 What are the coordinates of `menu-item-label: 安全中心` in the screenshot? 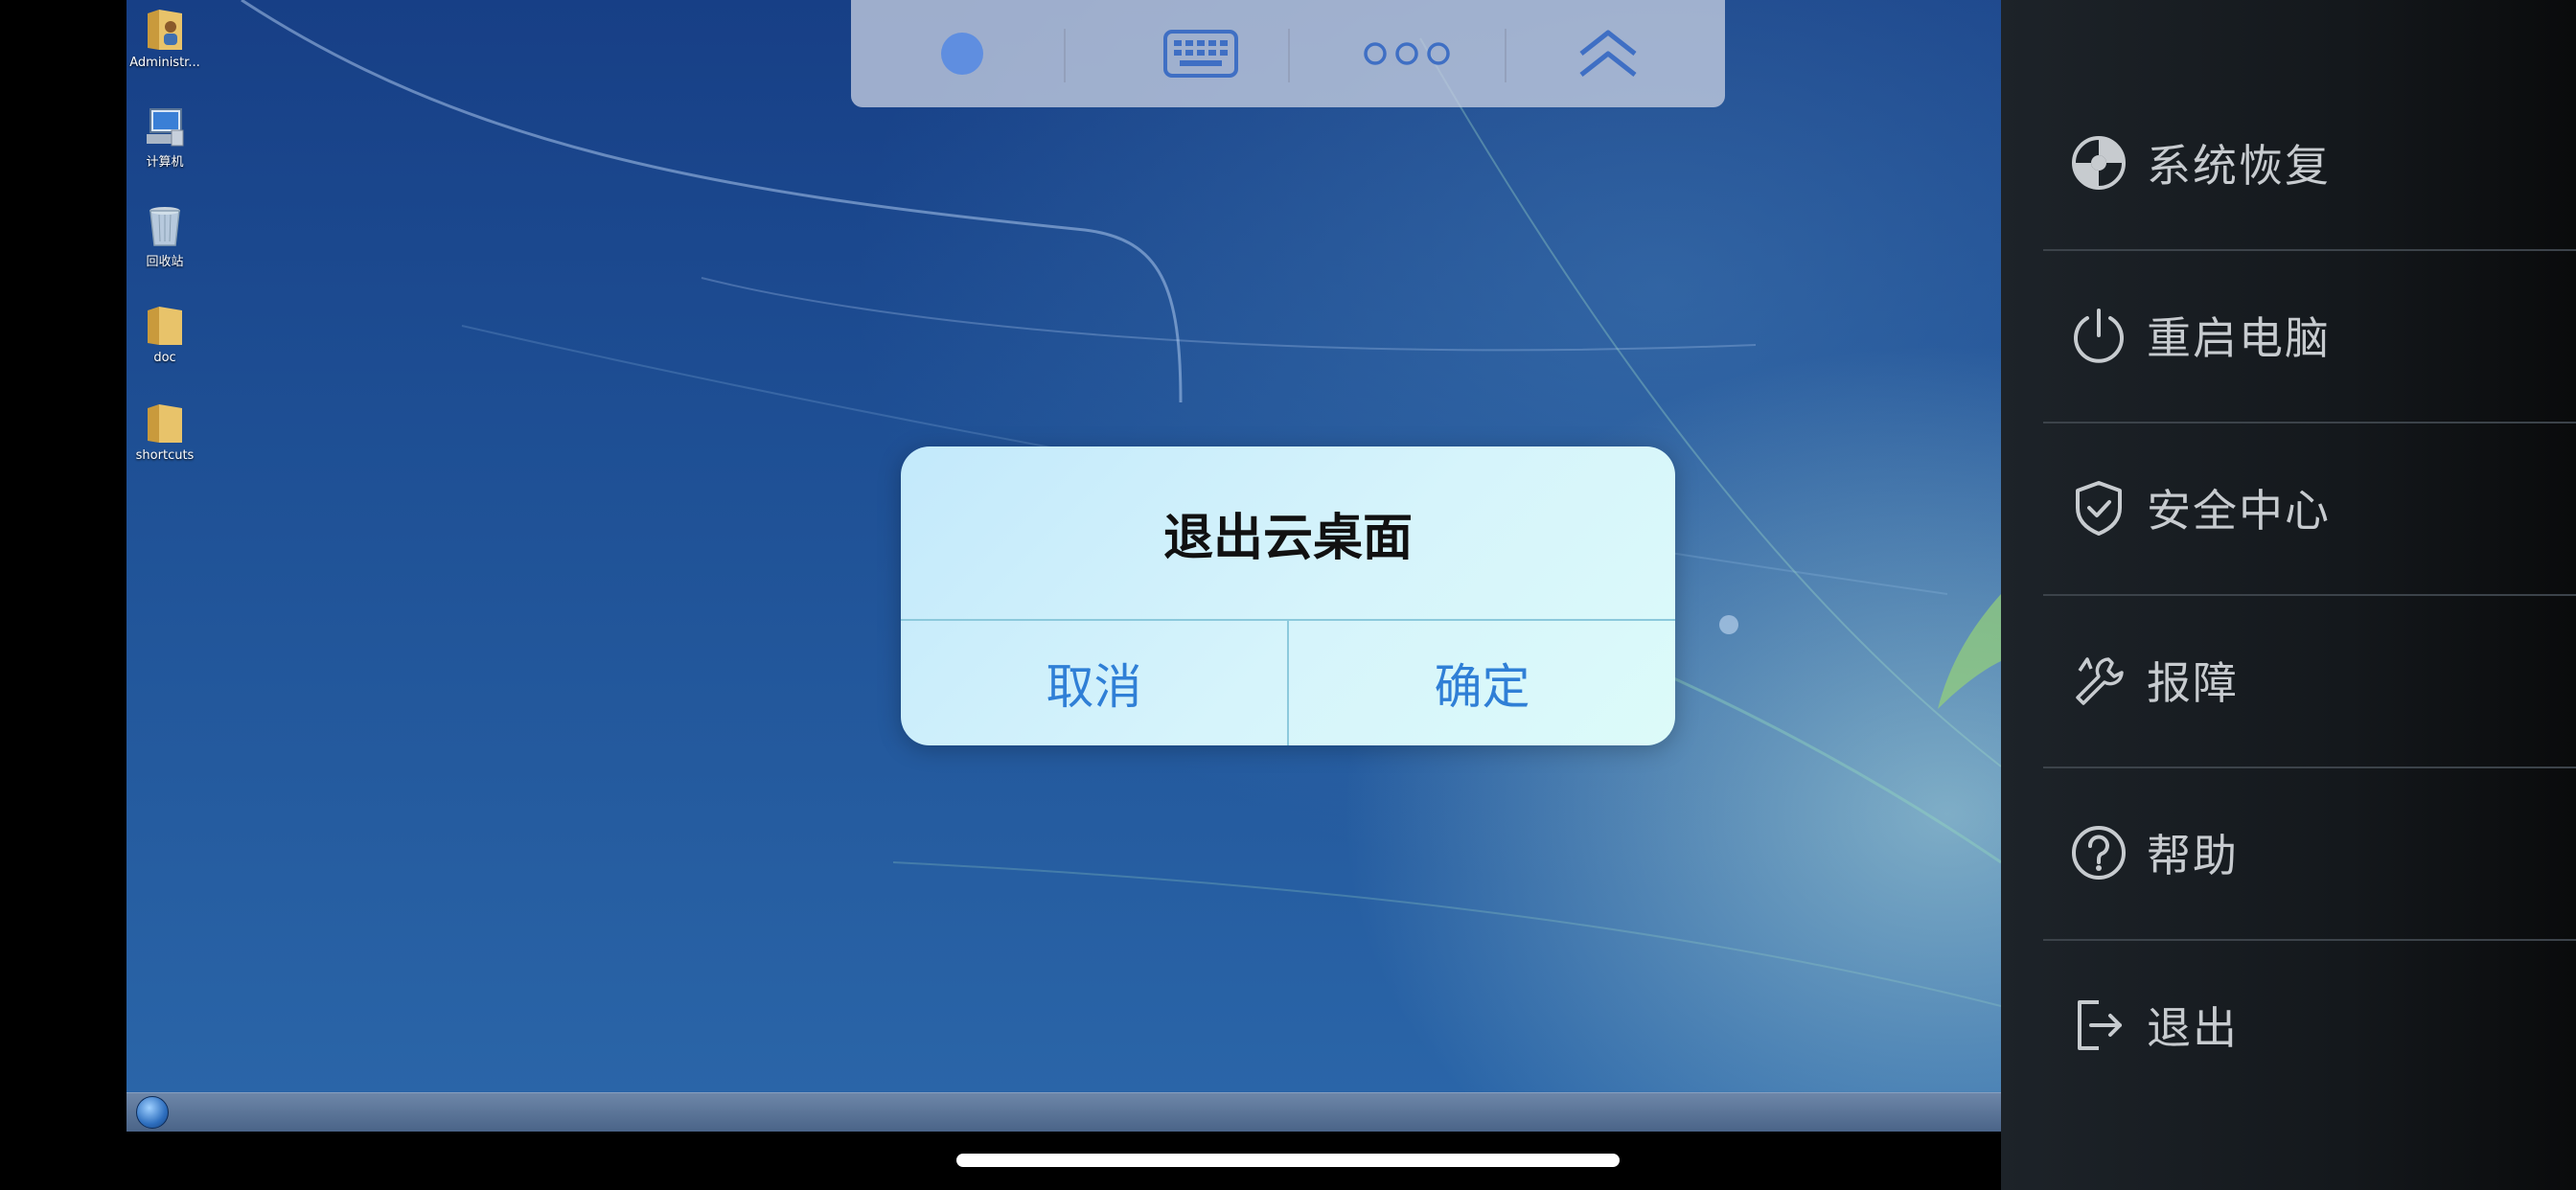 It's located at (2239, 511).